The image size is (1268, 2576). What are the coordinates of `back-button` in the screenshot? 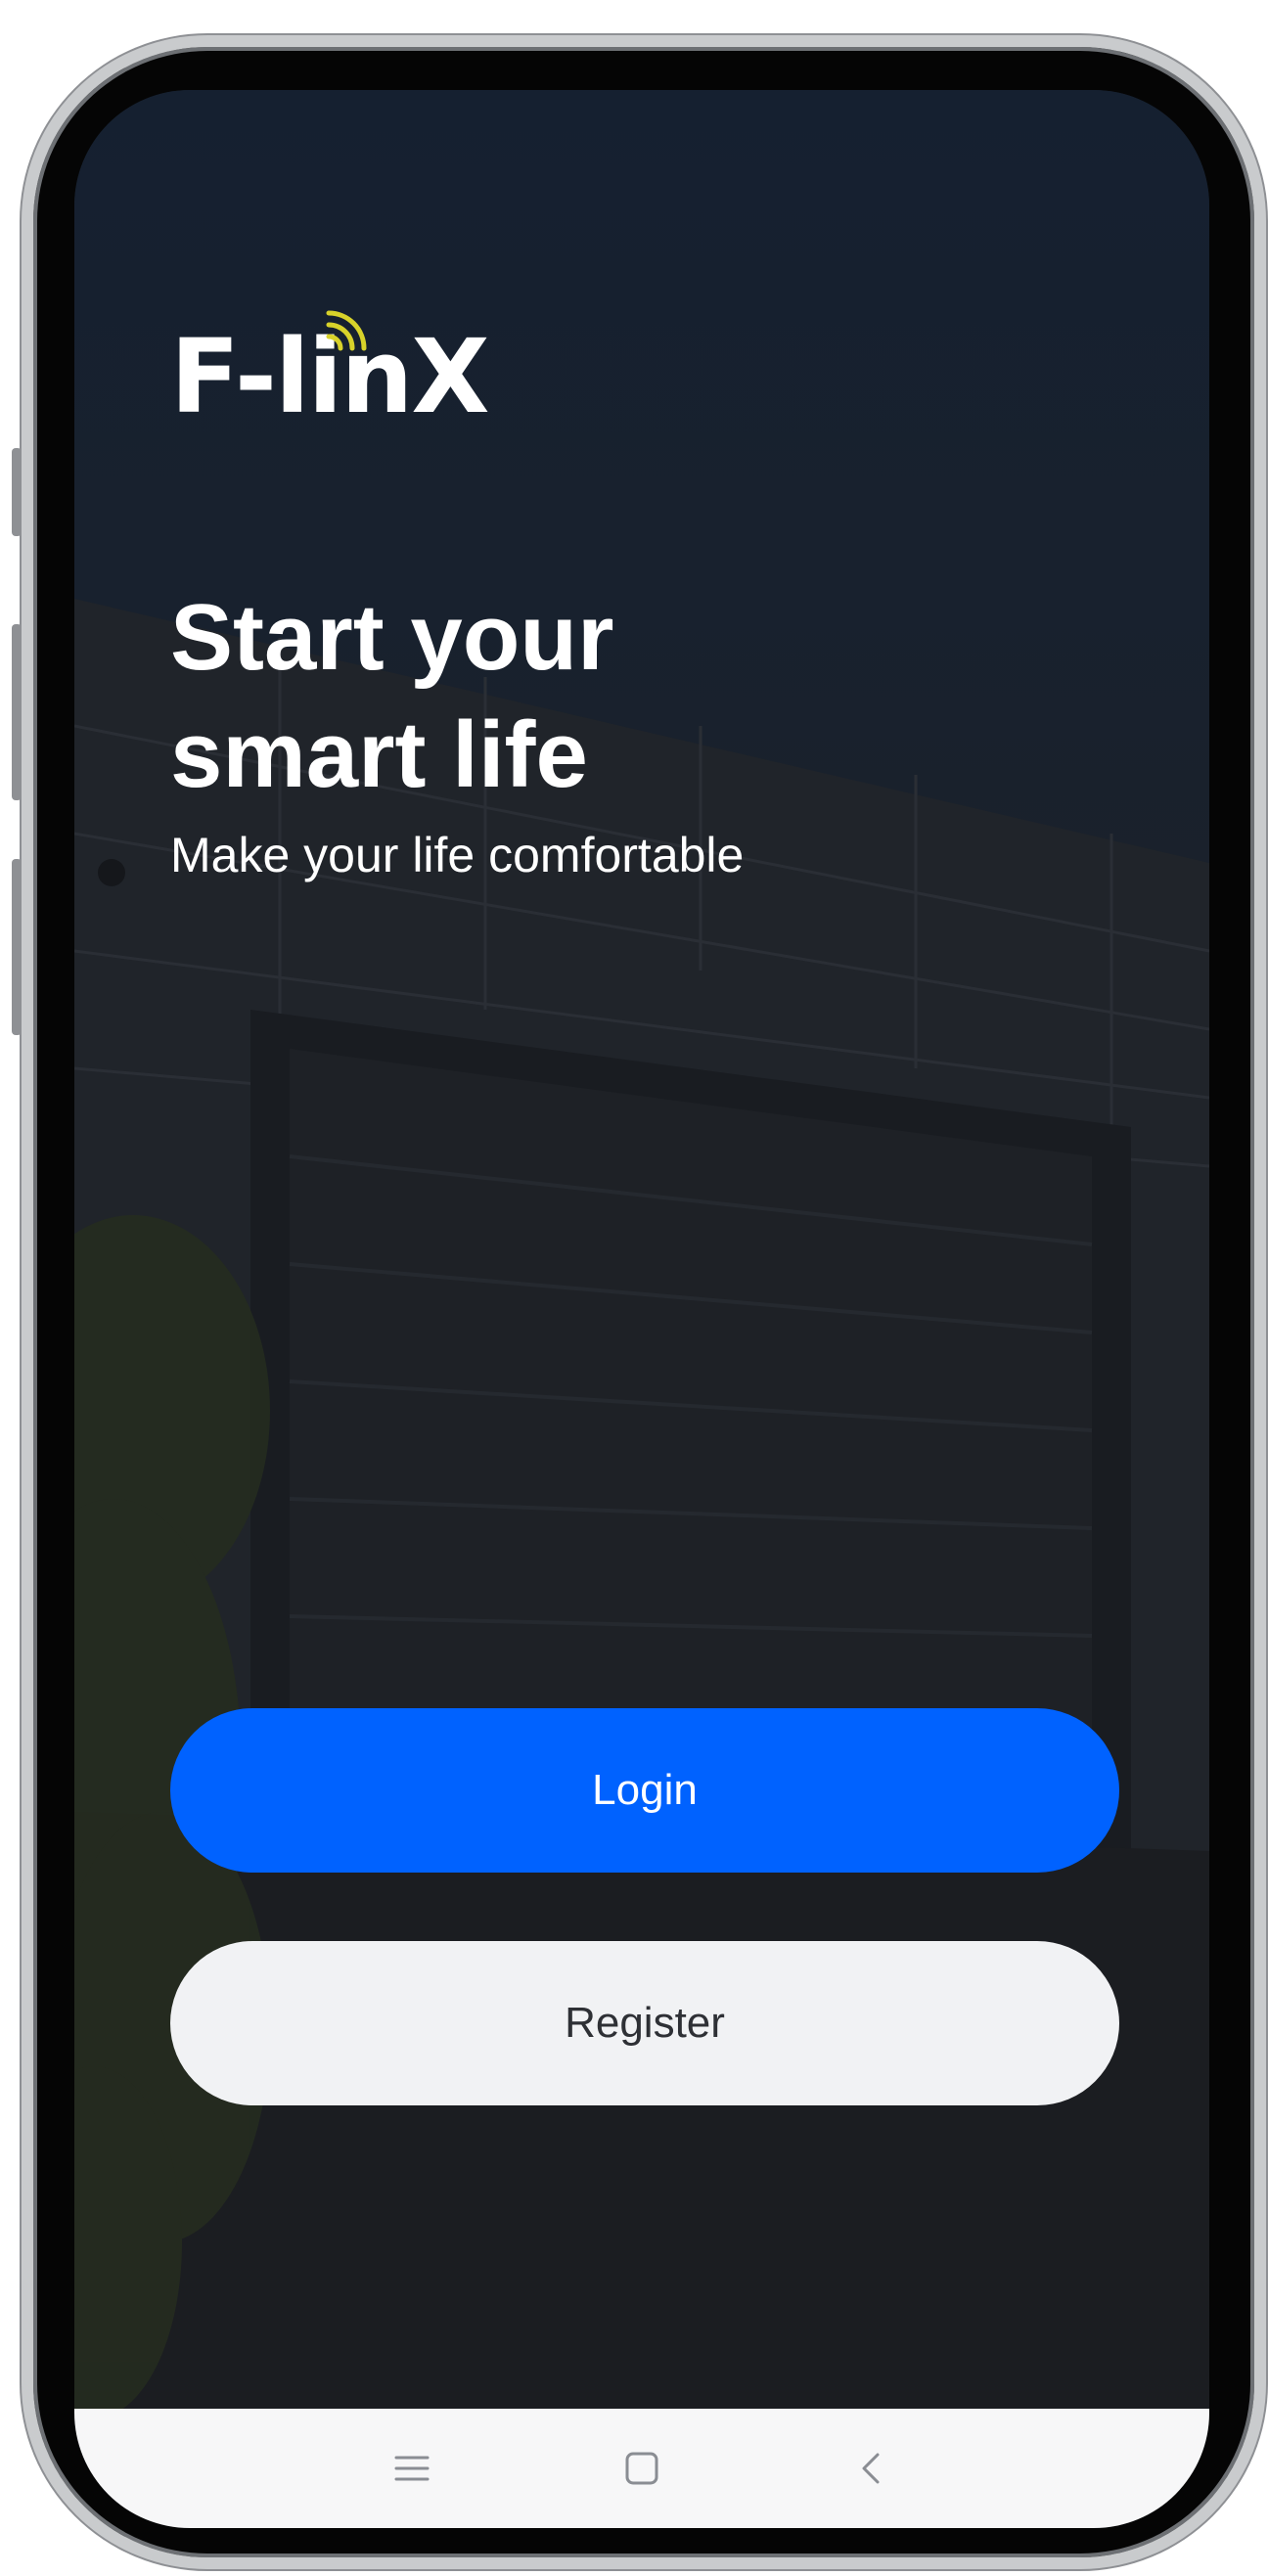 It's located at (872, 2468).